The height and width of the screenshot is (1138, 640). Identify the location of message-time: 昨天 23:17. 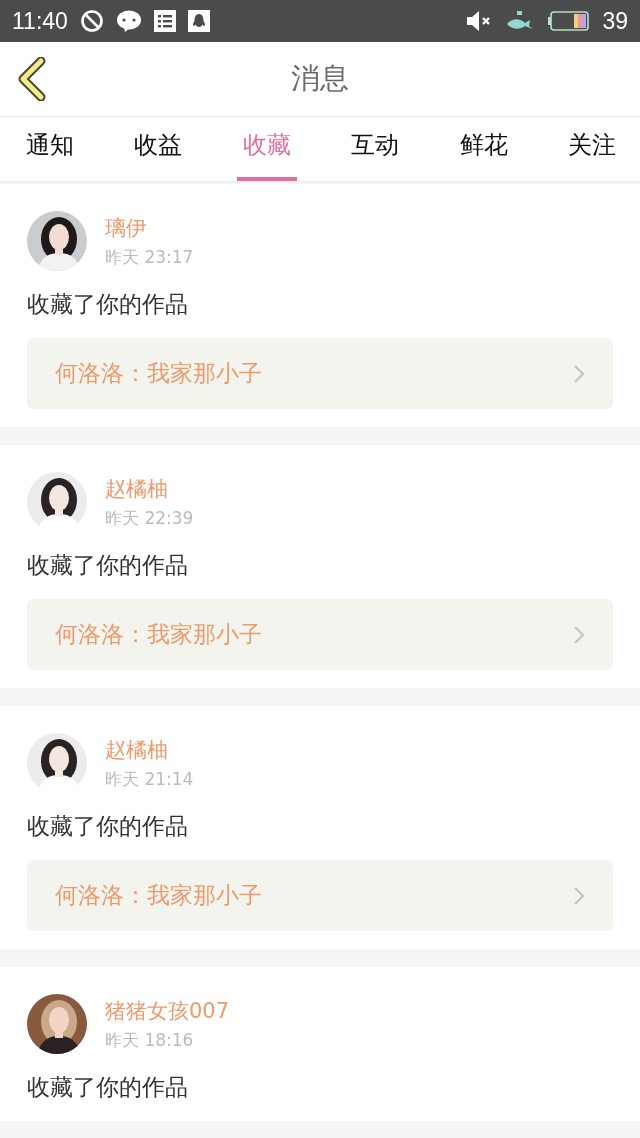
(149, 257).